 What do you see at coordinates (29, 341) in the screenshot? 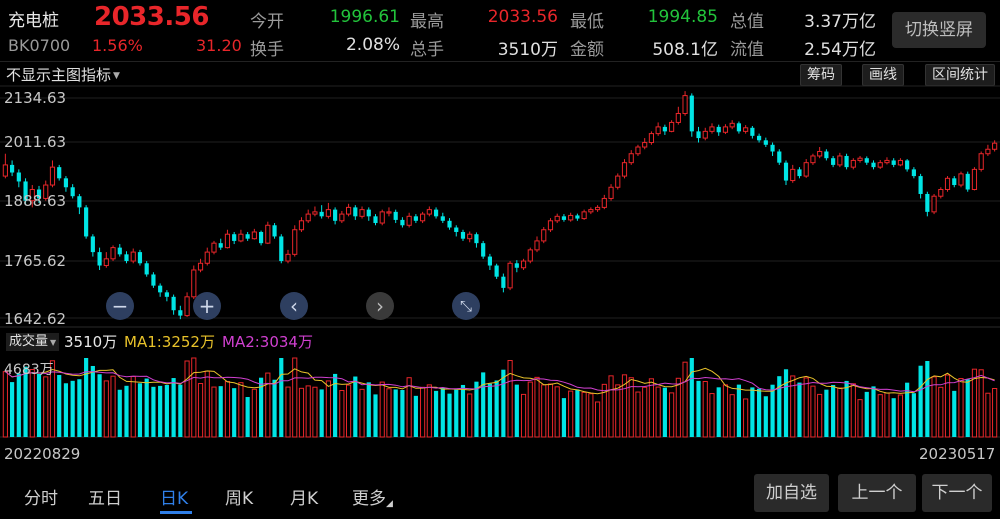
I see `volume-indicator-label: 成交量` at bounding box center [29, 341].